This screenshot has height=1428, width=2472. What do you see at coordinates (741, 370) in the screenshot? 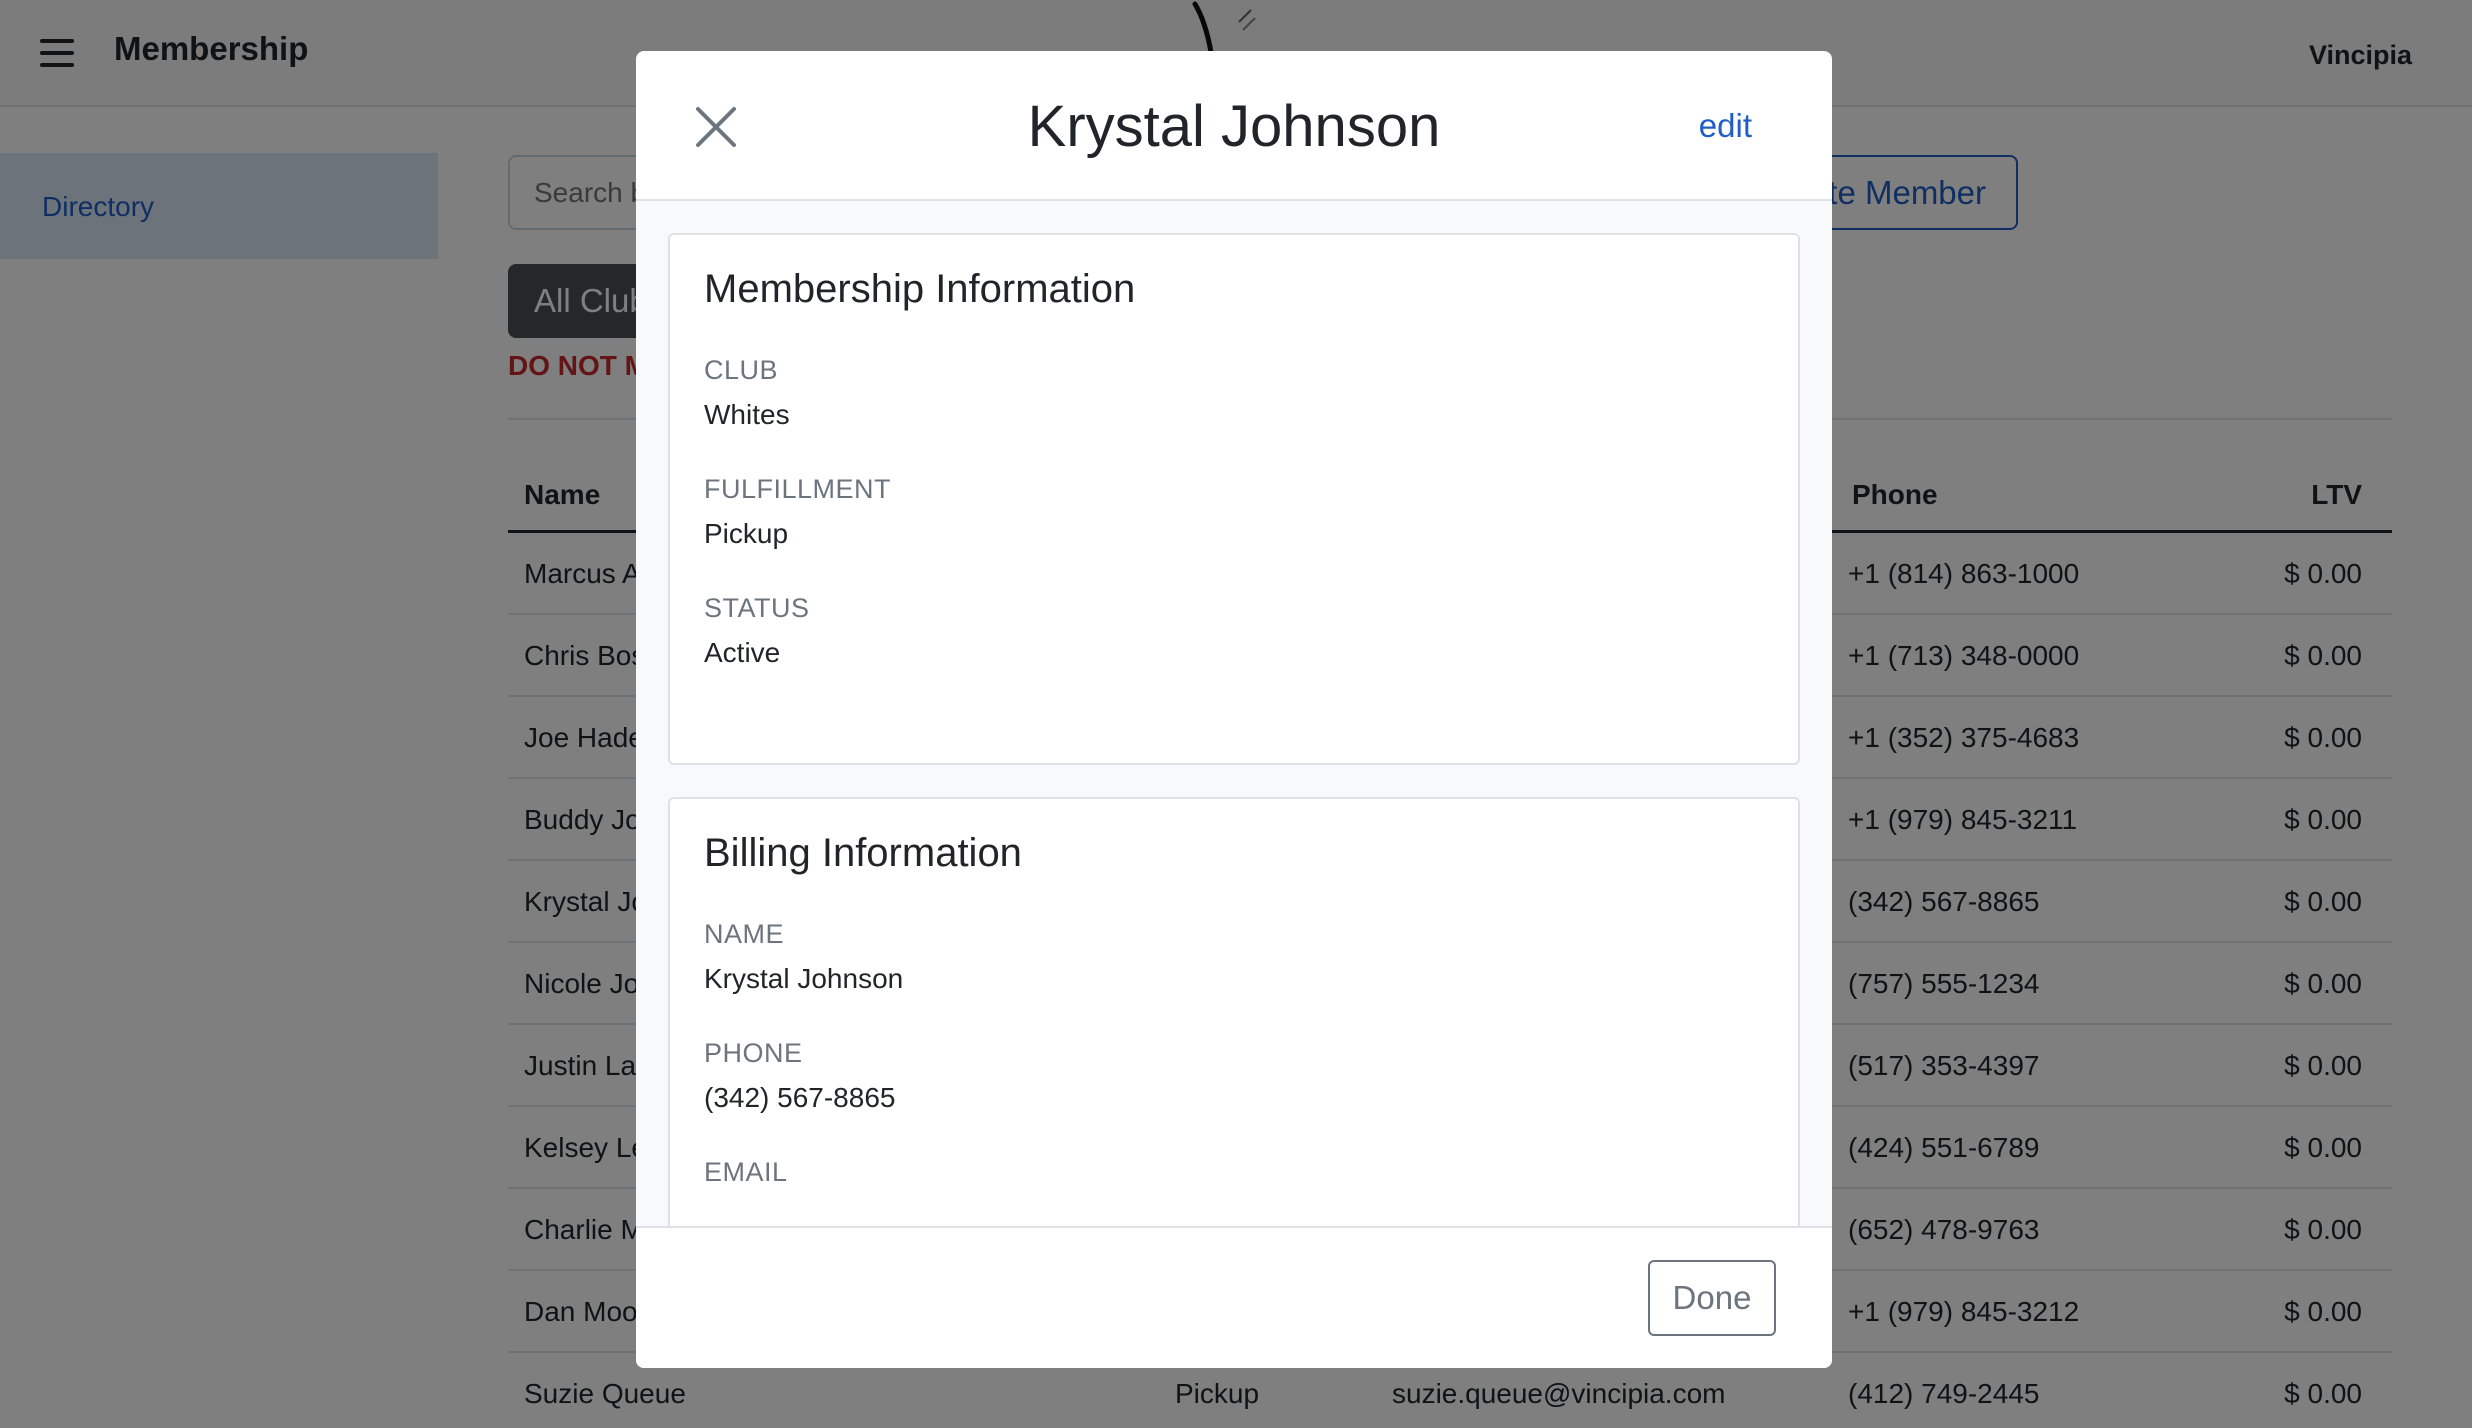
I see `field-label: CLUB` at bounding box center [741, 370].